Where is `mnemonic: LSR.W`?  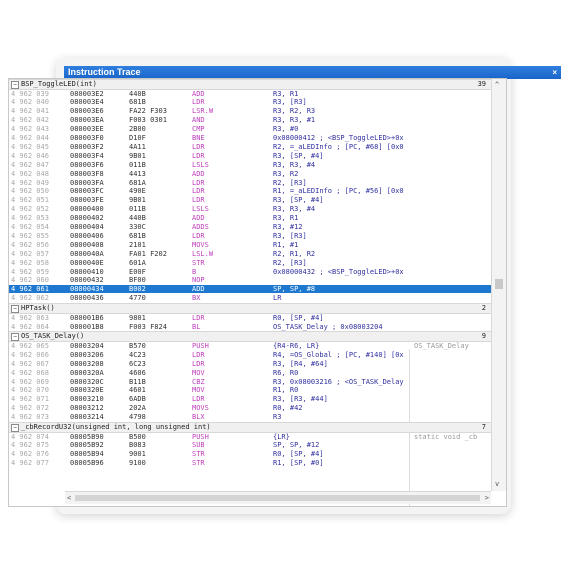 mnemonic: LSR.W is located at coordinates (203, 111).